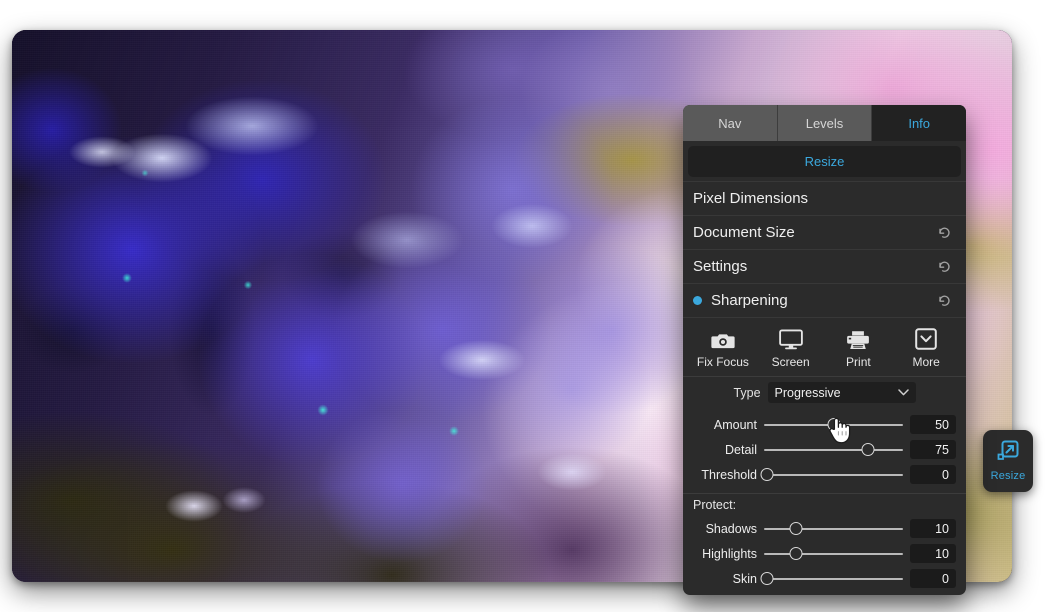 The height and width of the screenshot is (612, 1045). What do you see at coordinates (751, 198) in the screenshot?
I see `section-label: Pixel Dimensions` at bounding box center [751, 198].